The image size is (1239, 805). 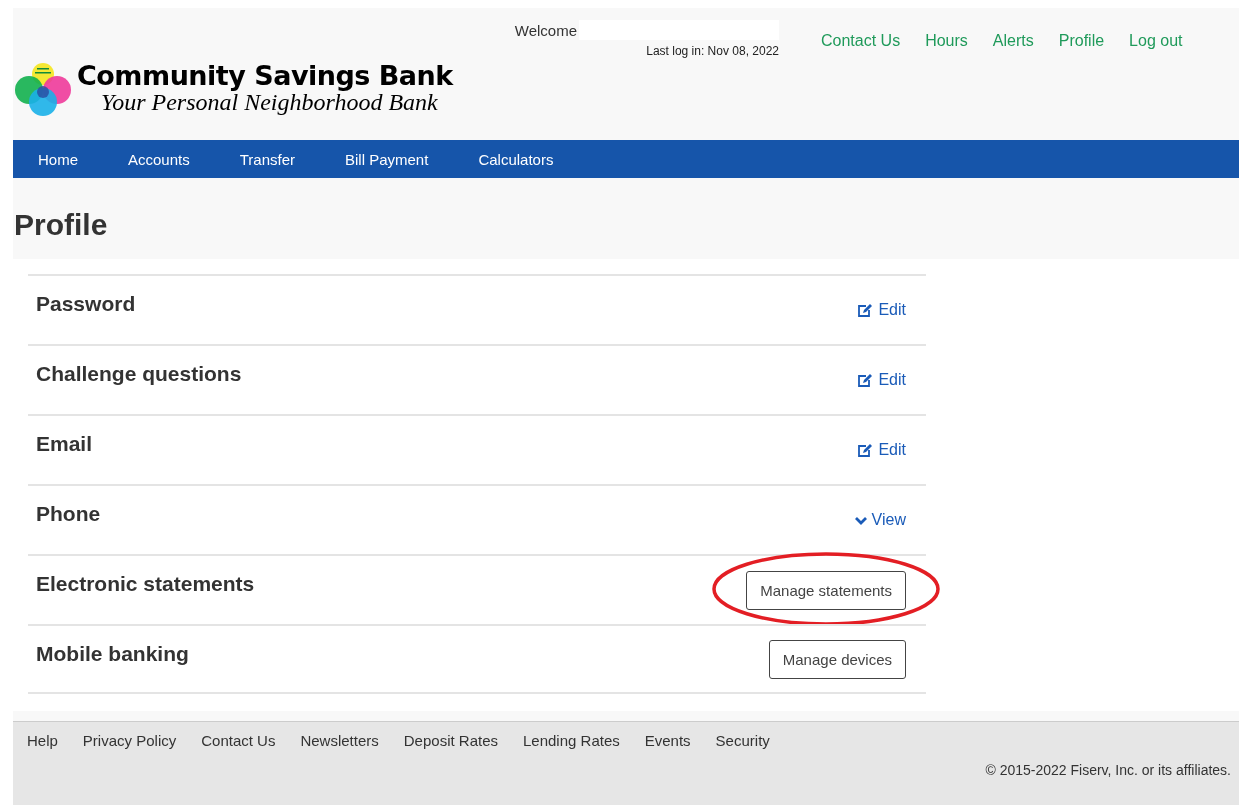 What do you see at coordinates (712, 51) in the screenshot?
I see `last-login-text: Last log in: Nov 08, 2022` at bounding box center [712, 51].